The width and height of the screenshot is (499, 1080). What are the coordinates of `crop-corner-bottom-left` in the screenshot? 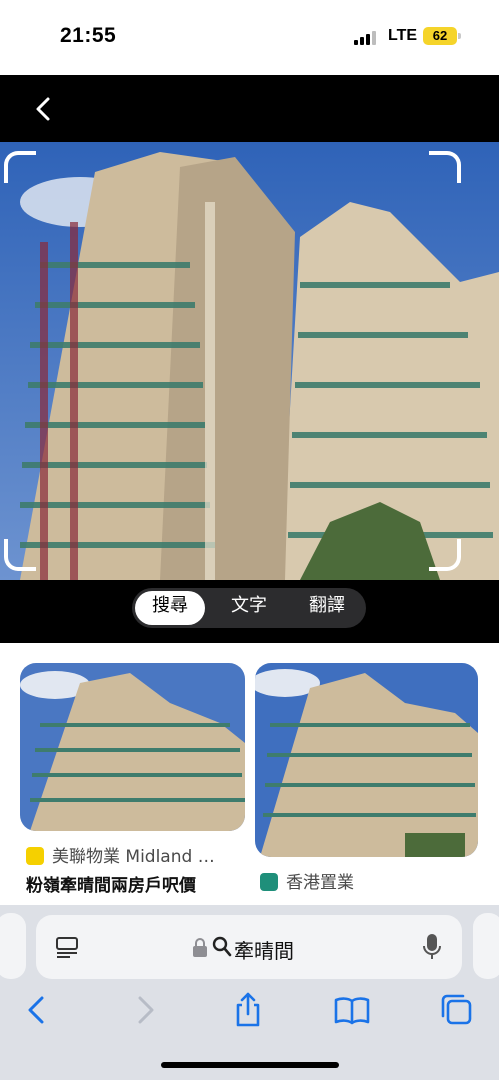 It's located at (20, 555).